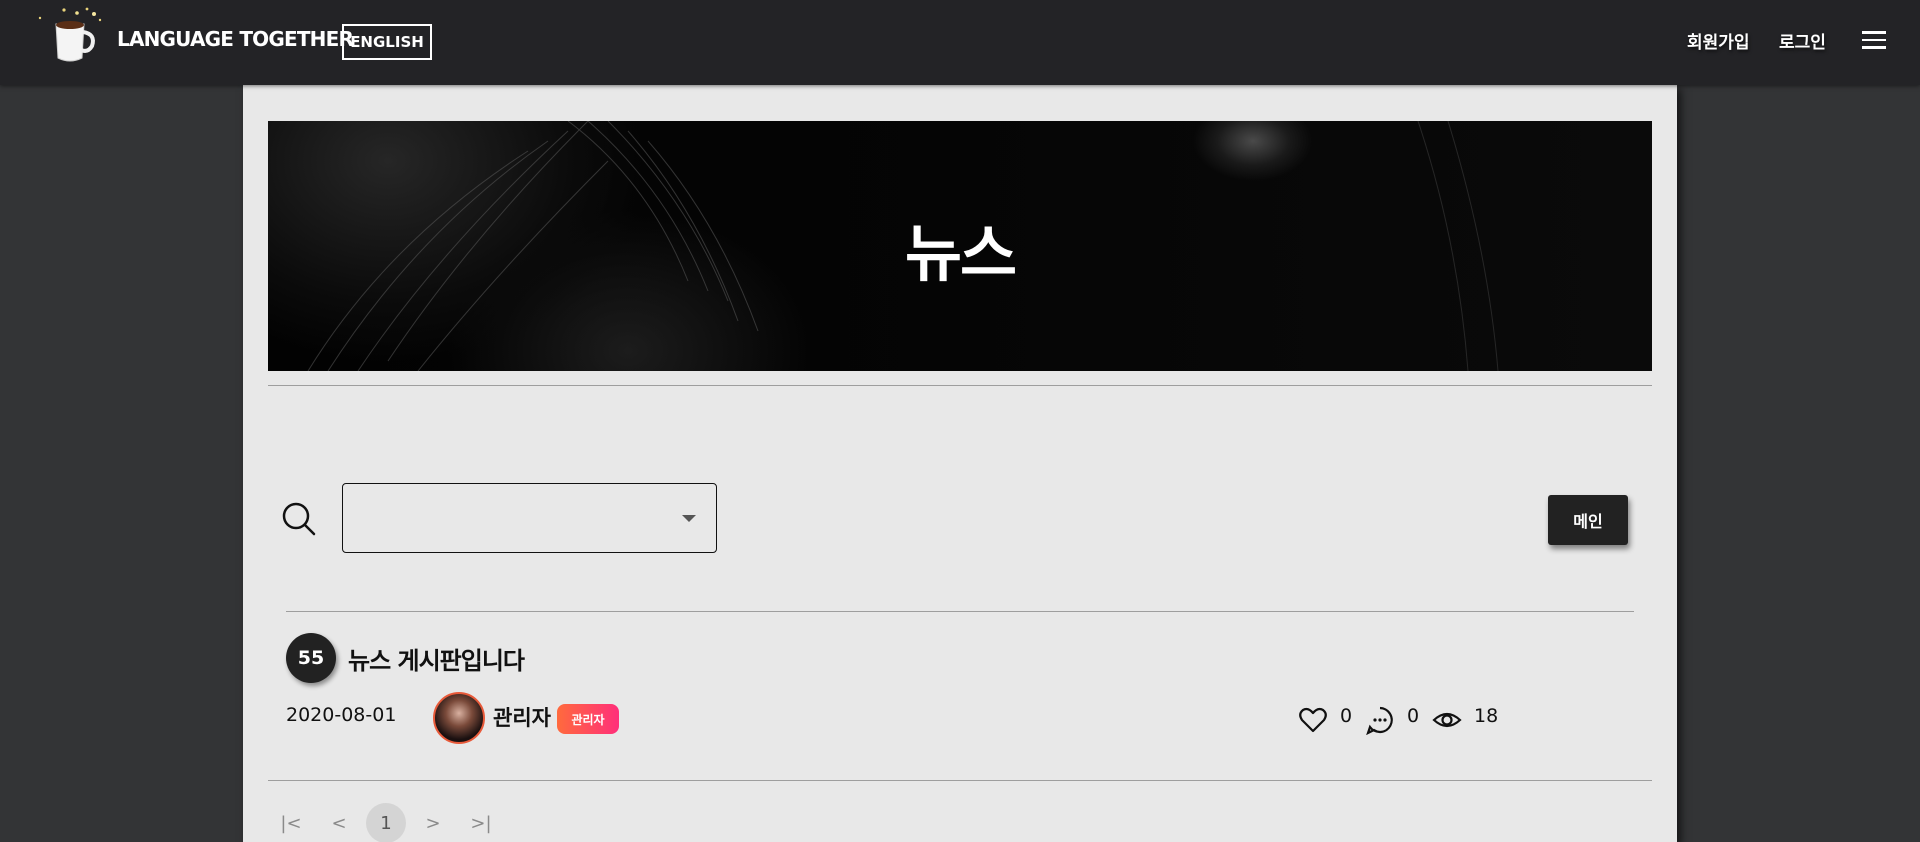 Image resolution: width=1920 pixels, height=842 pixels. What do you see at coordinates (387, 42) in the screenshot?
I see `language-toggle-button: ENGLISH` at bounding box center [387, 42].